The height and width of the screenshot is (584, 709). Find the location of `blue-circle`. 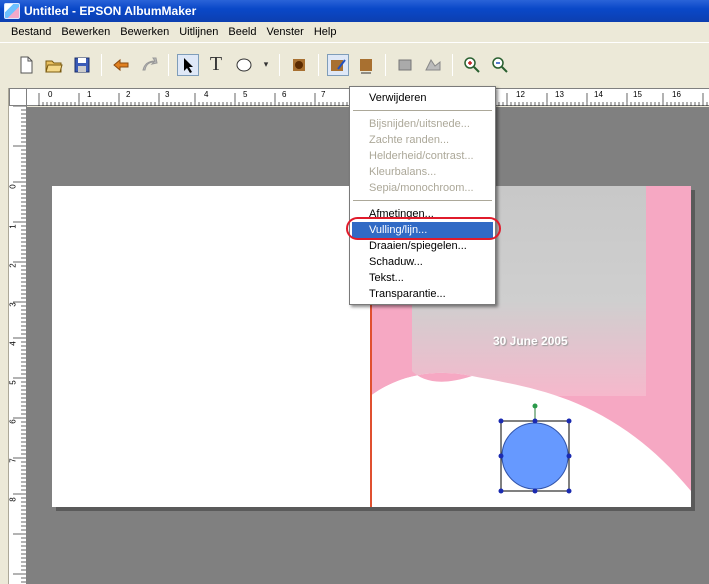

blue-circle is located at coordinates (535, 456).